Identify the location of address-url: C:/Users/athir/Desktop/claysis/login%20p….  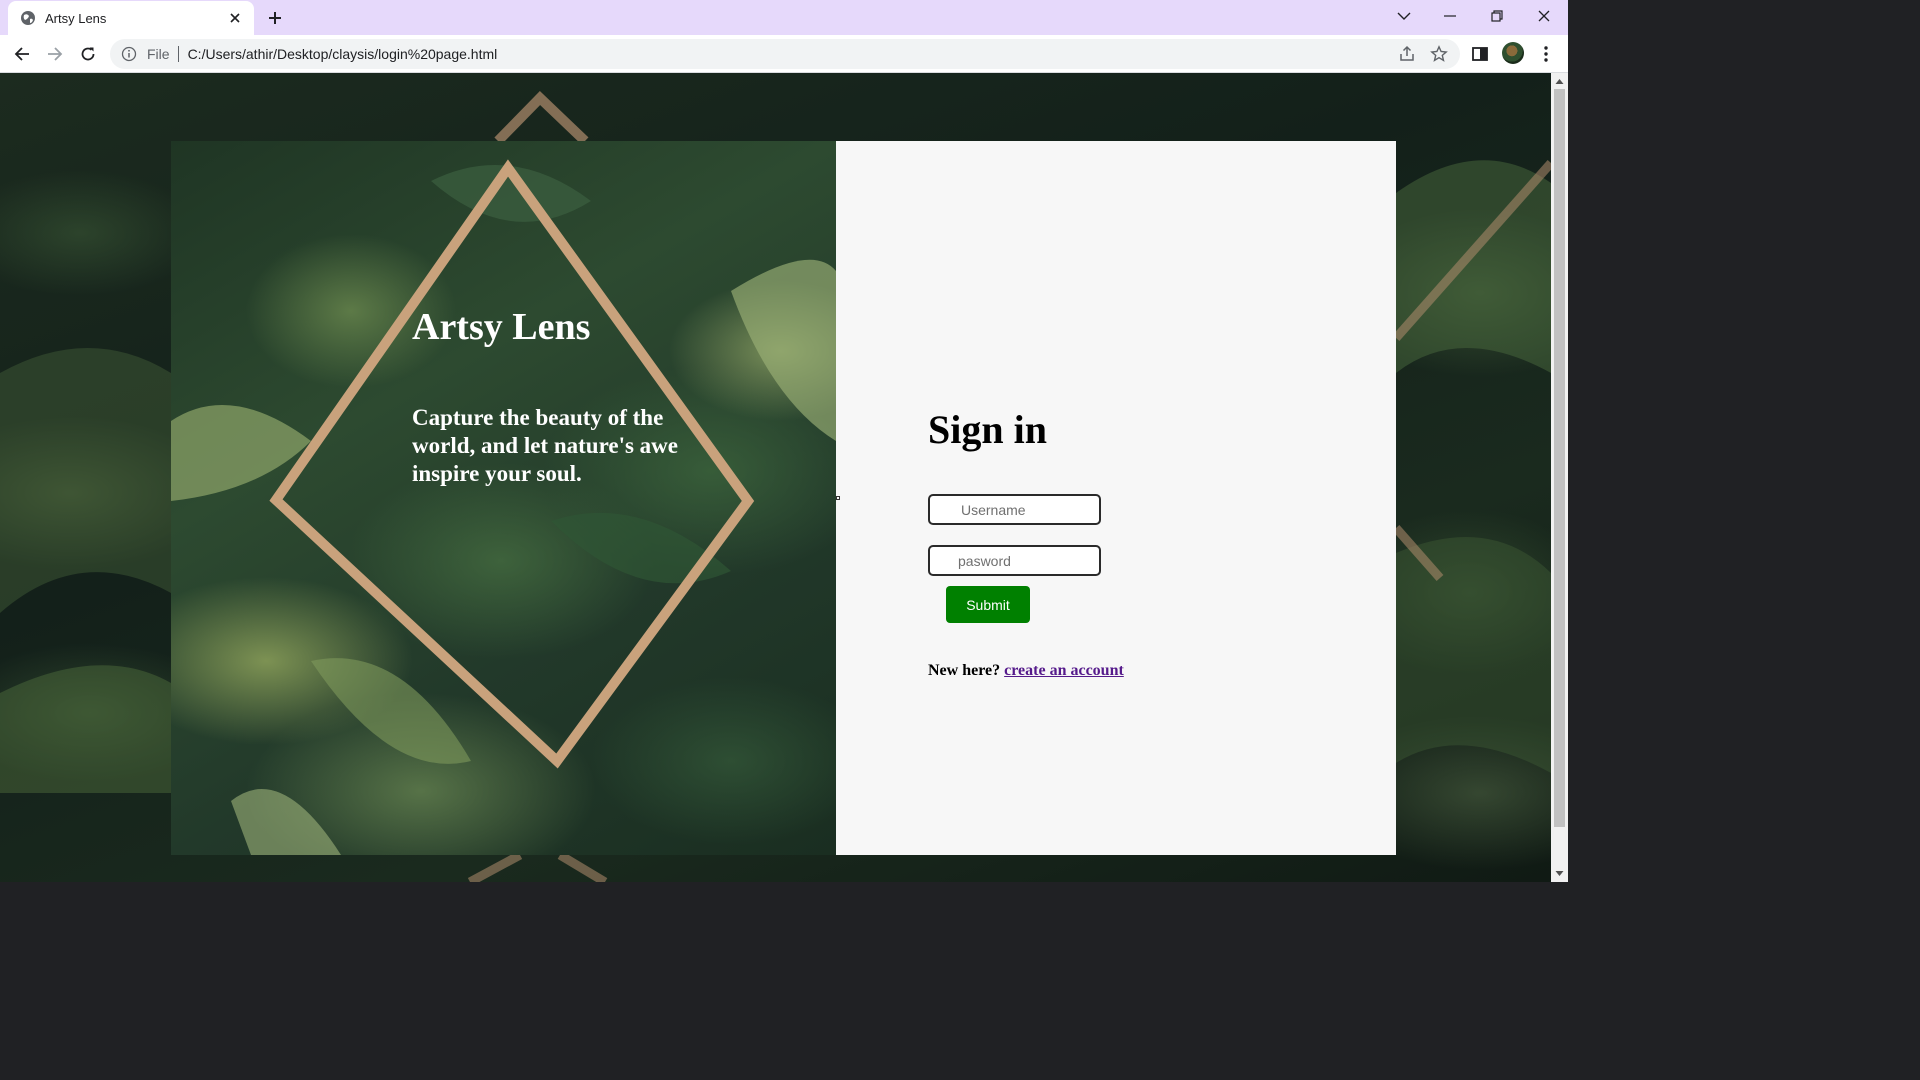
(343, 54).